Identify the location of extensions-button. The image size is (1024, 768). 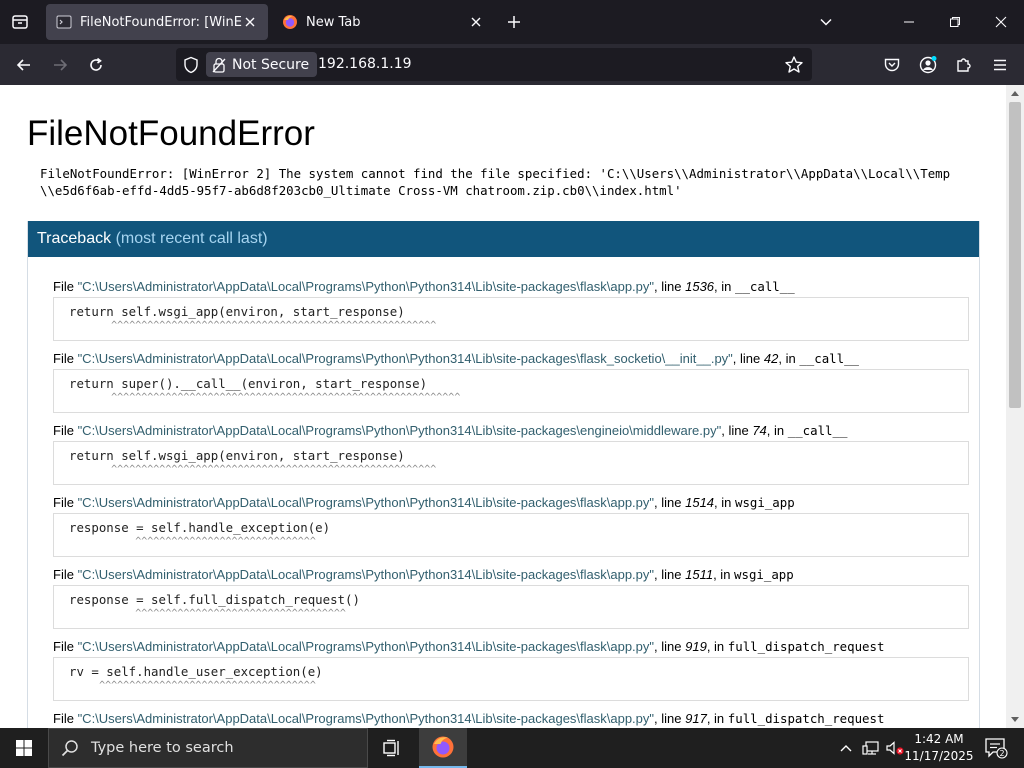
(964, 65).